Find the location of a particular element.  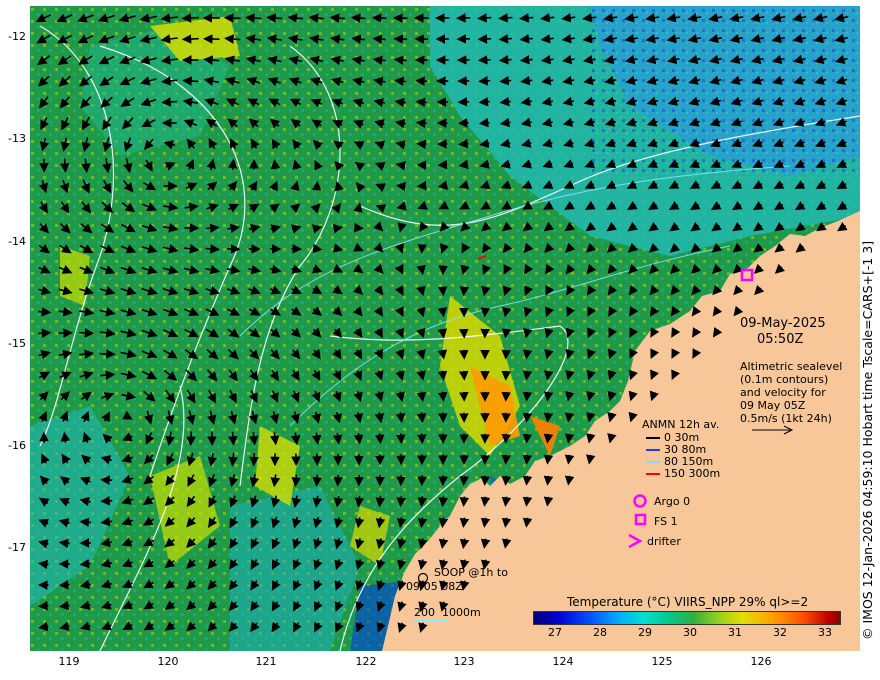

lon-tick: 121 is located at coordinates (266, 661).